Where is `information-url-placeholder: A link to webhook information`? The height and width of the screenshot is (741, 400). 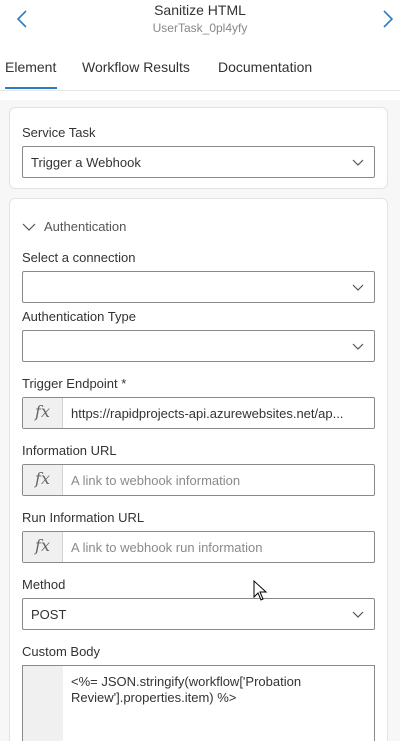 information-url-placeholder: A link to webhook information is located at coordinates (156, 480).